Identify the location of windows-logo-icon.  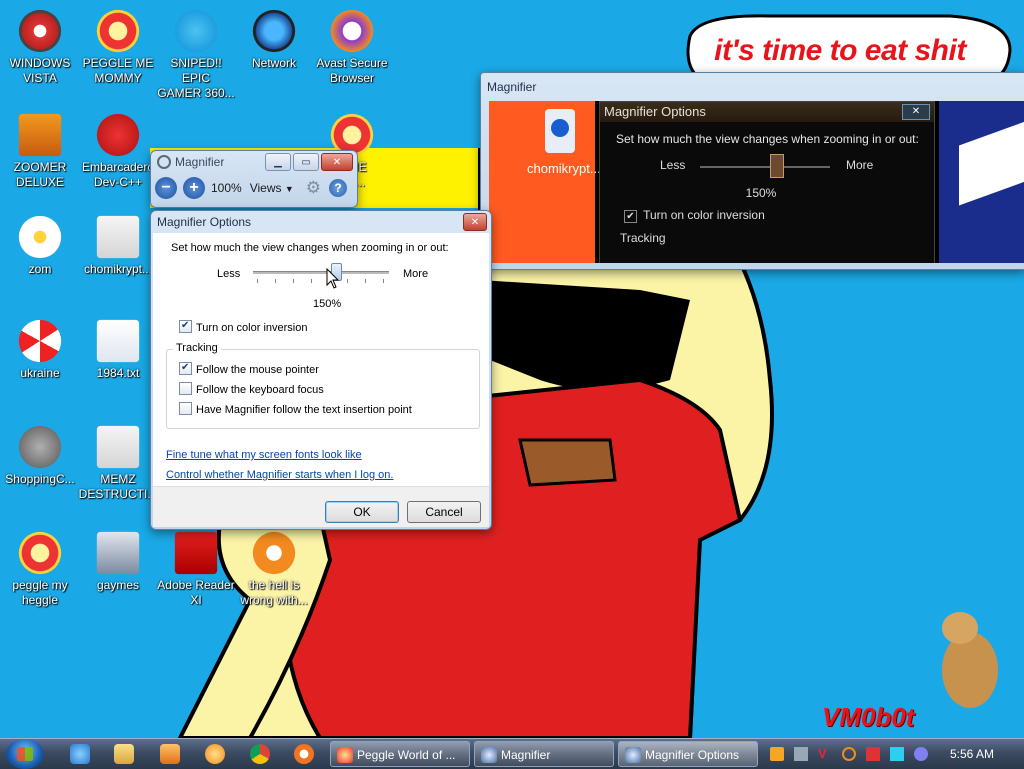
(25, 754).